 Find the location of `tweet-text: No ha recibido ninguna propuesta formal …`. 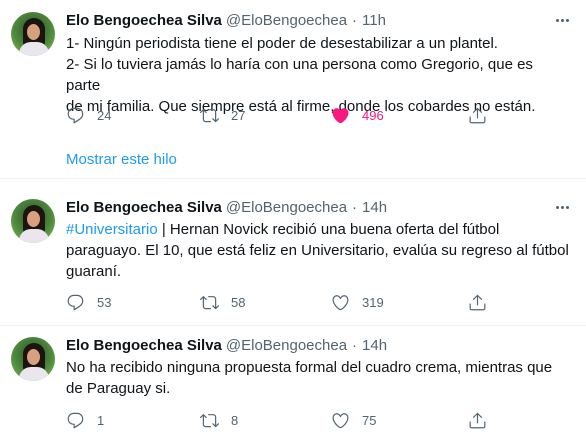

tweet-text: No ha recibido ninguna propuesta formal … is located at coordinates (318, 378).